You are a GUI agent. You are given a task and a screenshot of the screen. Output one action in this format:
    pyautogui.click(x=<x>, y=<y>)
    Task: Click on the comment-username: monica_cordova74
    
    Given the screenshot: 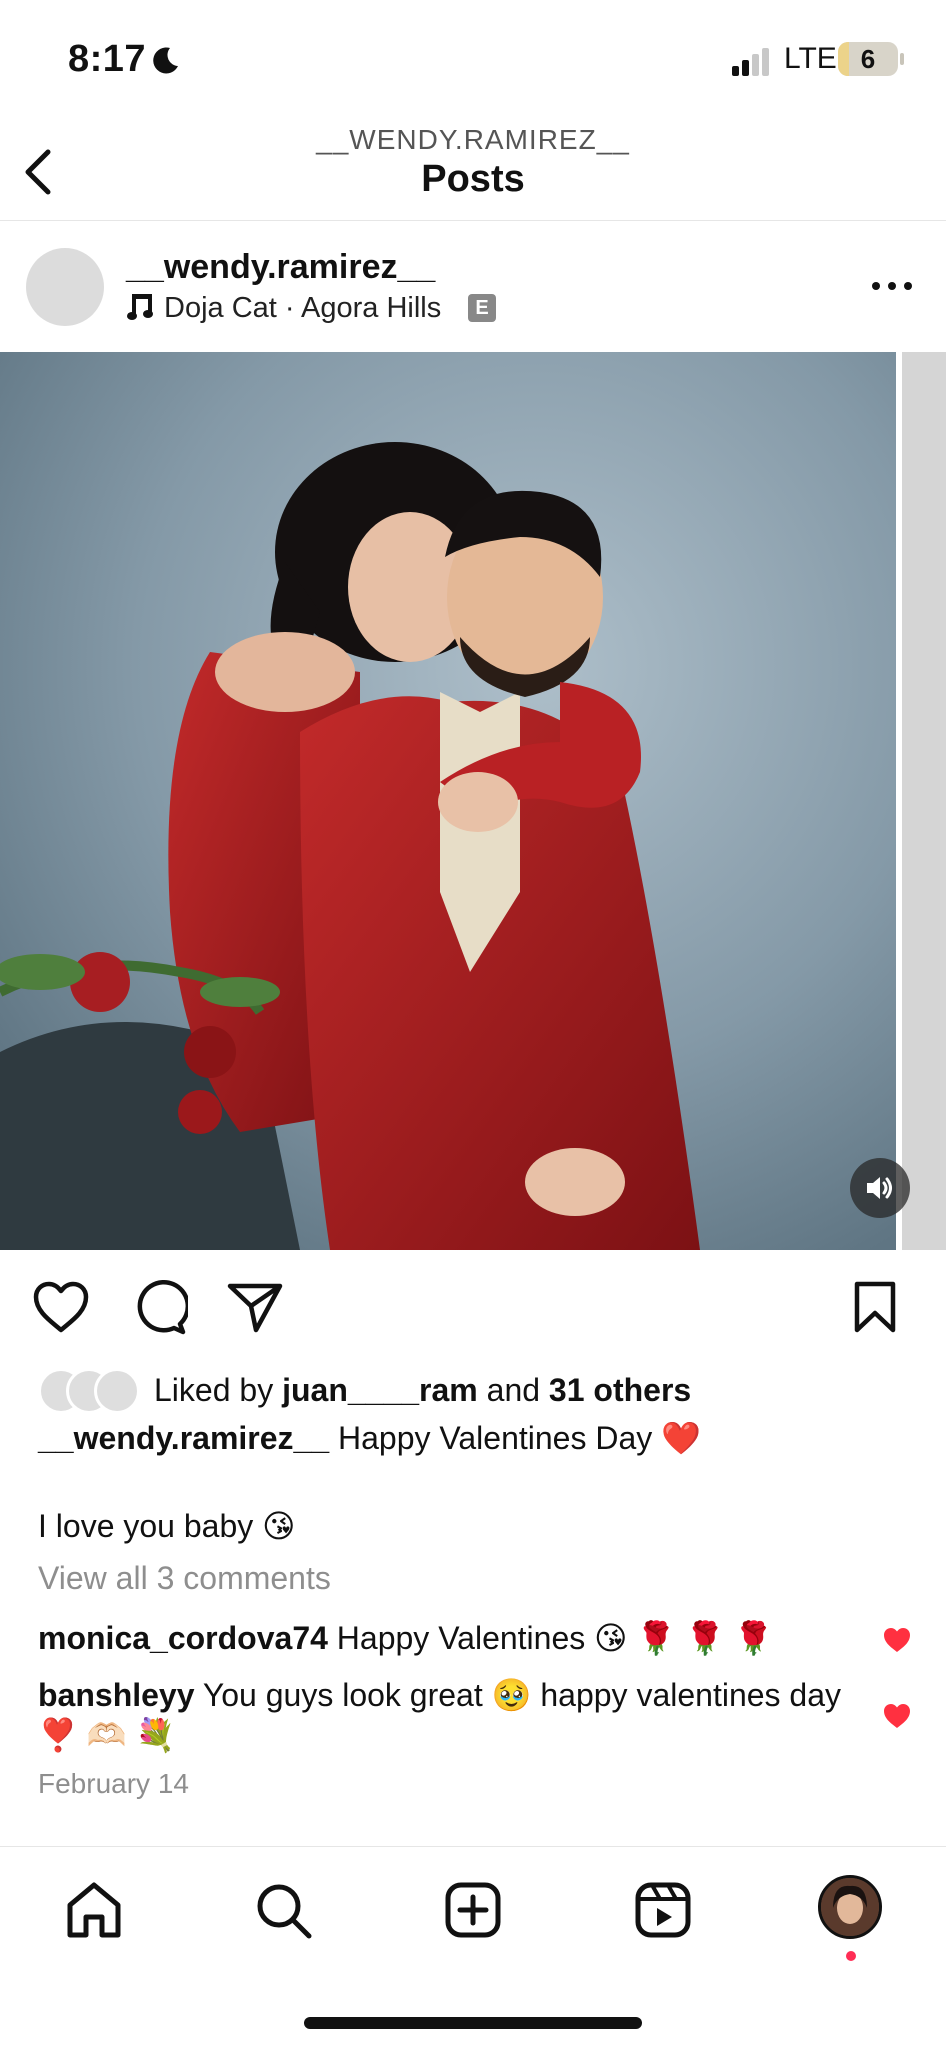 What is the action you would take?
    pyautogui.click(x=183, y=1638)
    